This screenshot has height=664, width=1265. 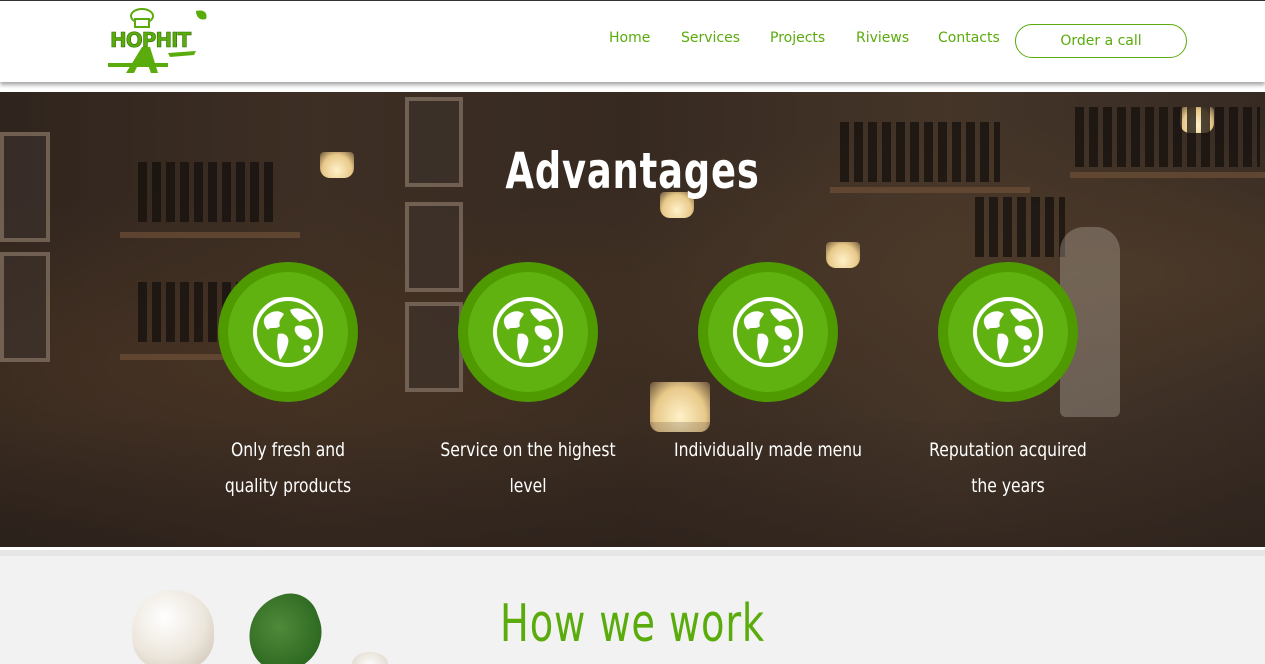 I want to click on logo-graphic: HOPHIT, so click(x=157, y=40).